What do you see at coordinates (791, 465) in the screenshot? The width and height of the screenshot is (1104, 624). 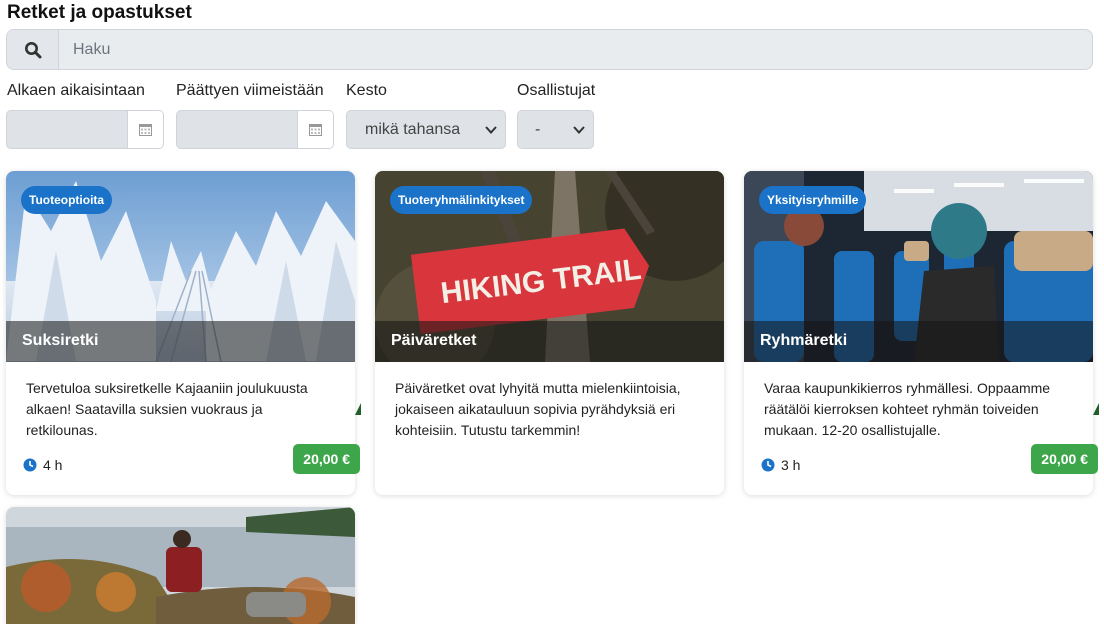 I see `duration-text: 3 h` at bounding box center [791, 465].